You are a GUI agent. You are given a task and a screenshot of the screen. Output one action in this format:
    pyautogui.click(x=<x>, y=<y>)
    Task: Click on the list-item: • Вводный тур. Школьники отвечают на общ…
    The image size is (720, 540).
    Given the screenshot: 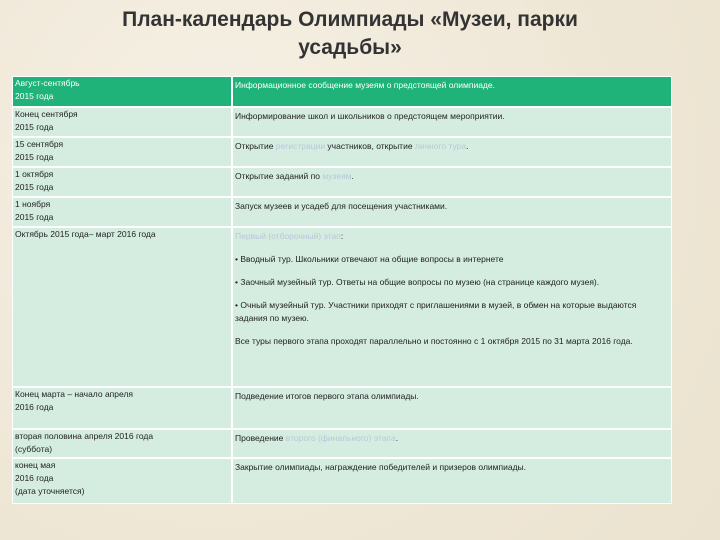 What is the action you would take?
    pyautogui.click(x=369, y=259)
    